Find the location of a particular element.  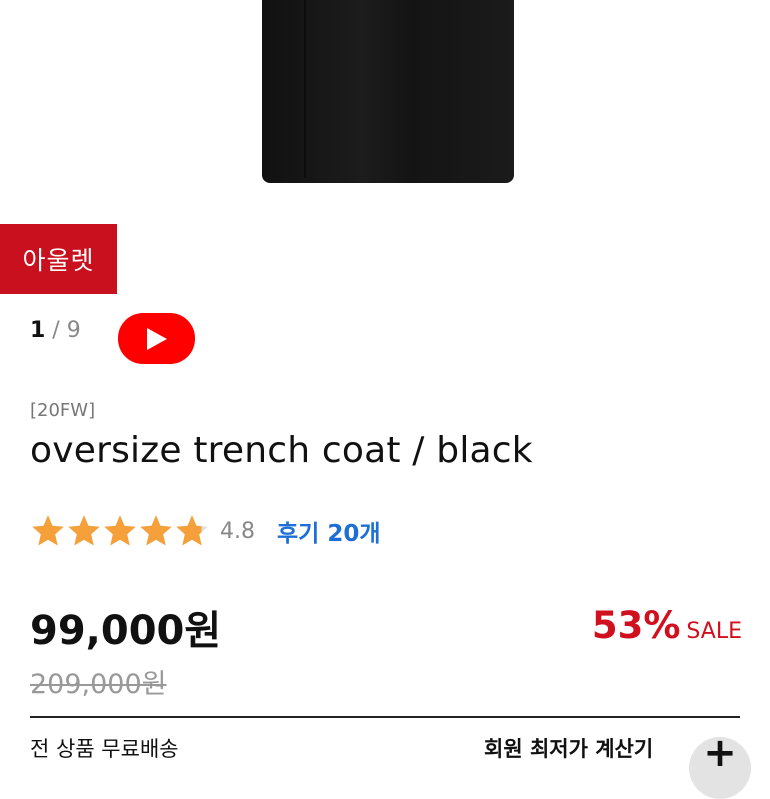

coat-seam is located at coordinates (305, 89).